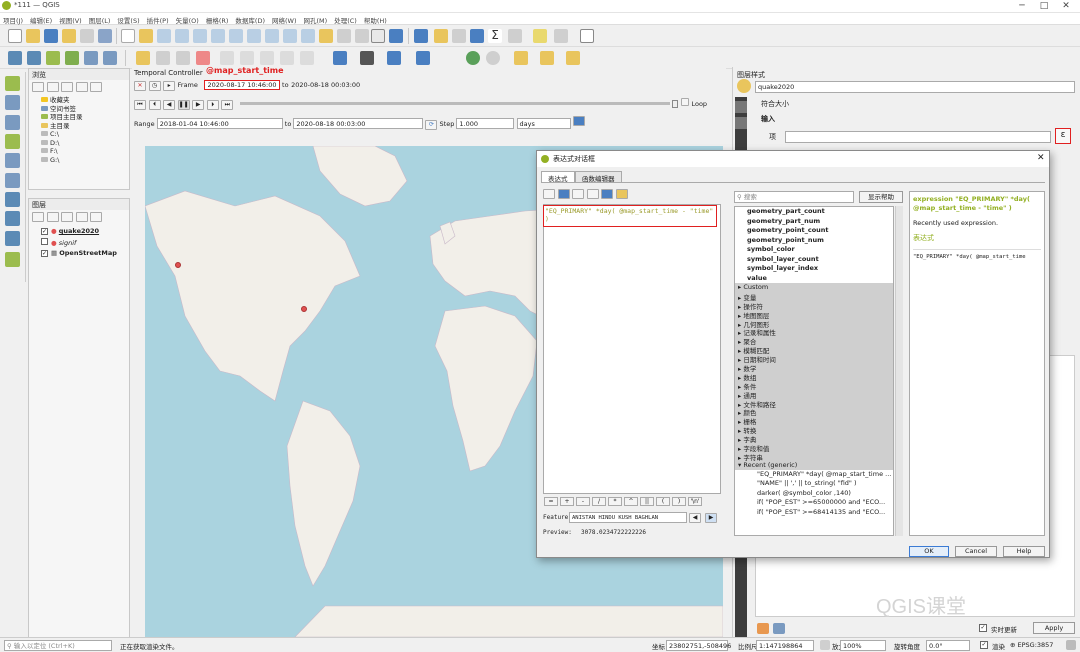 The image size is (1080, 652). Describe the element at coordinates (79, 117) in the screenshot. I see `browser-item-project-home: 项目主目录` at that location.